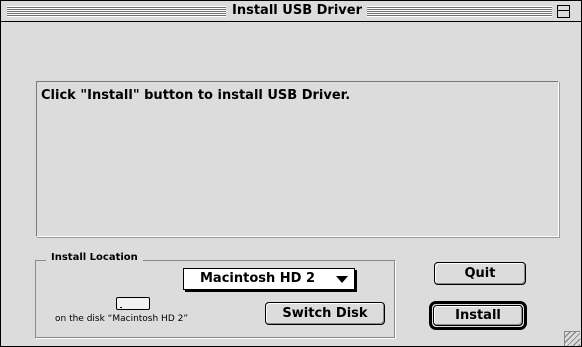 The height and width of the screenshot is (347, 582). What do you see at coordinates (94, 257) in the screenshot?
I see `install-location-label: Install Location` at bounding box center [94, 257].